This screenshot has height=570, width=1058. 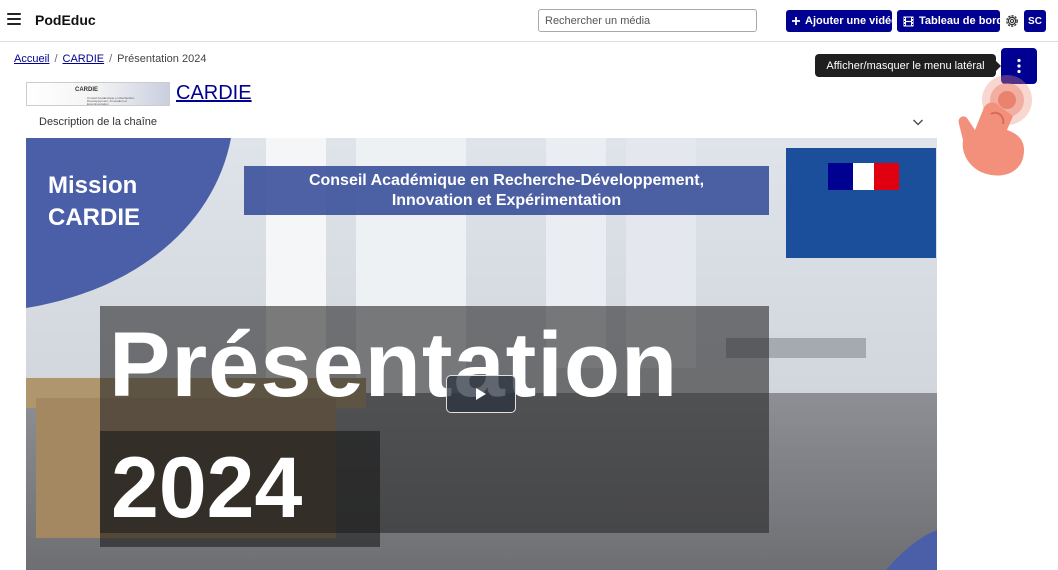 What do you see at coordinates (98, 122) in the screenshot?
I see `channel-description-label: Description de la chaîne` at bounding box center [98, 122].